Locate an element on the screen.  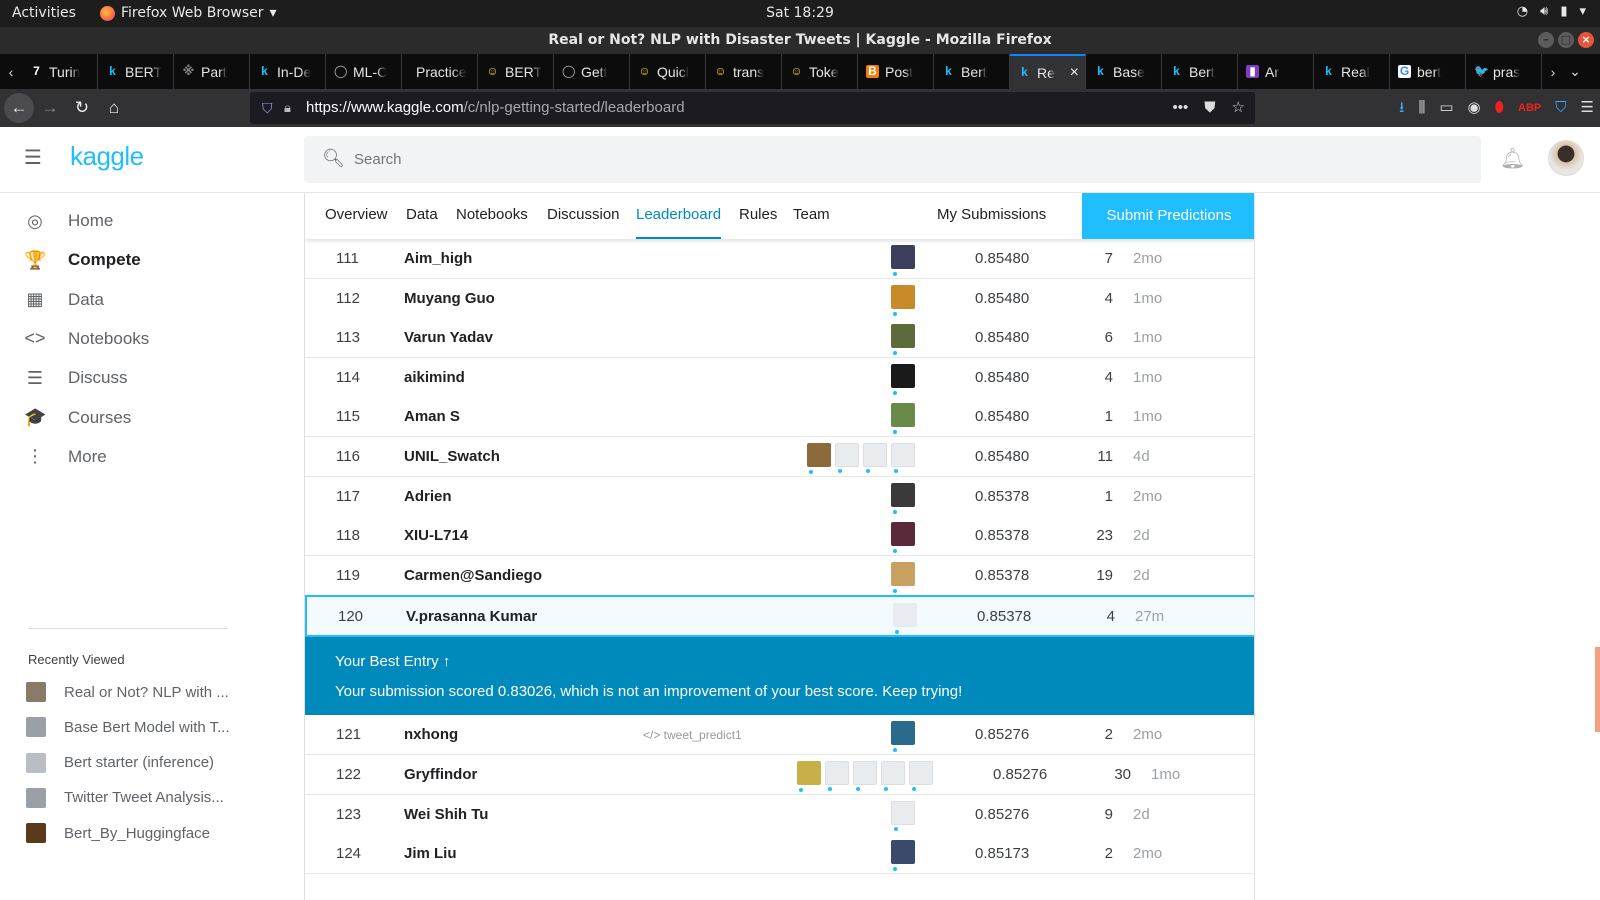
pocket-icon: ⛊ is located at coordinates (1209, 108).